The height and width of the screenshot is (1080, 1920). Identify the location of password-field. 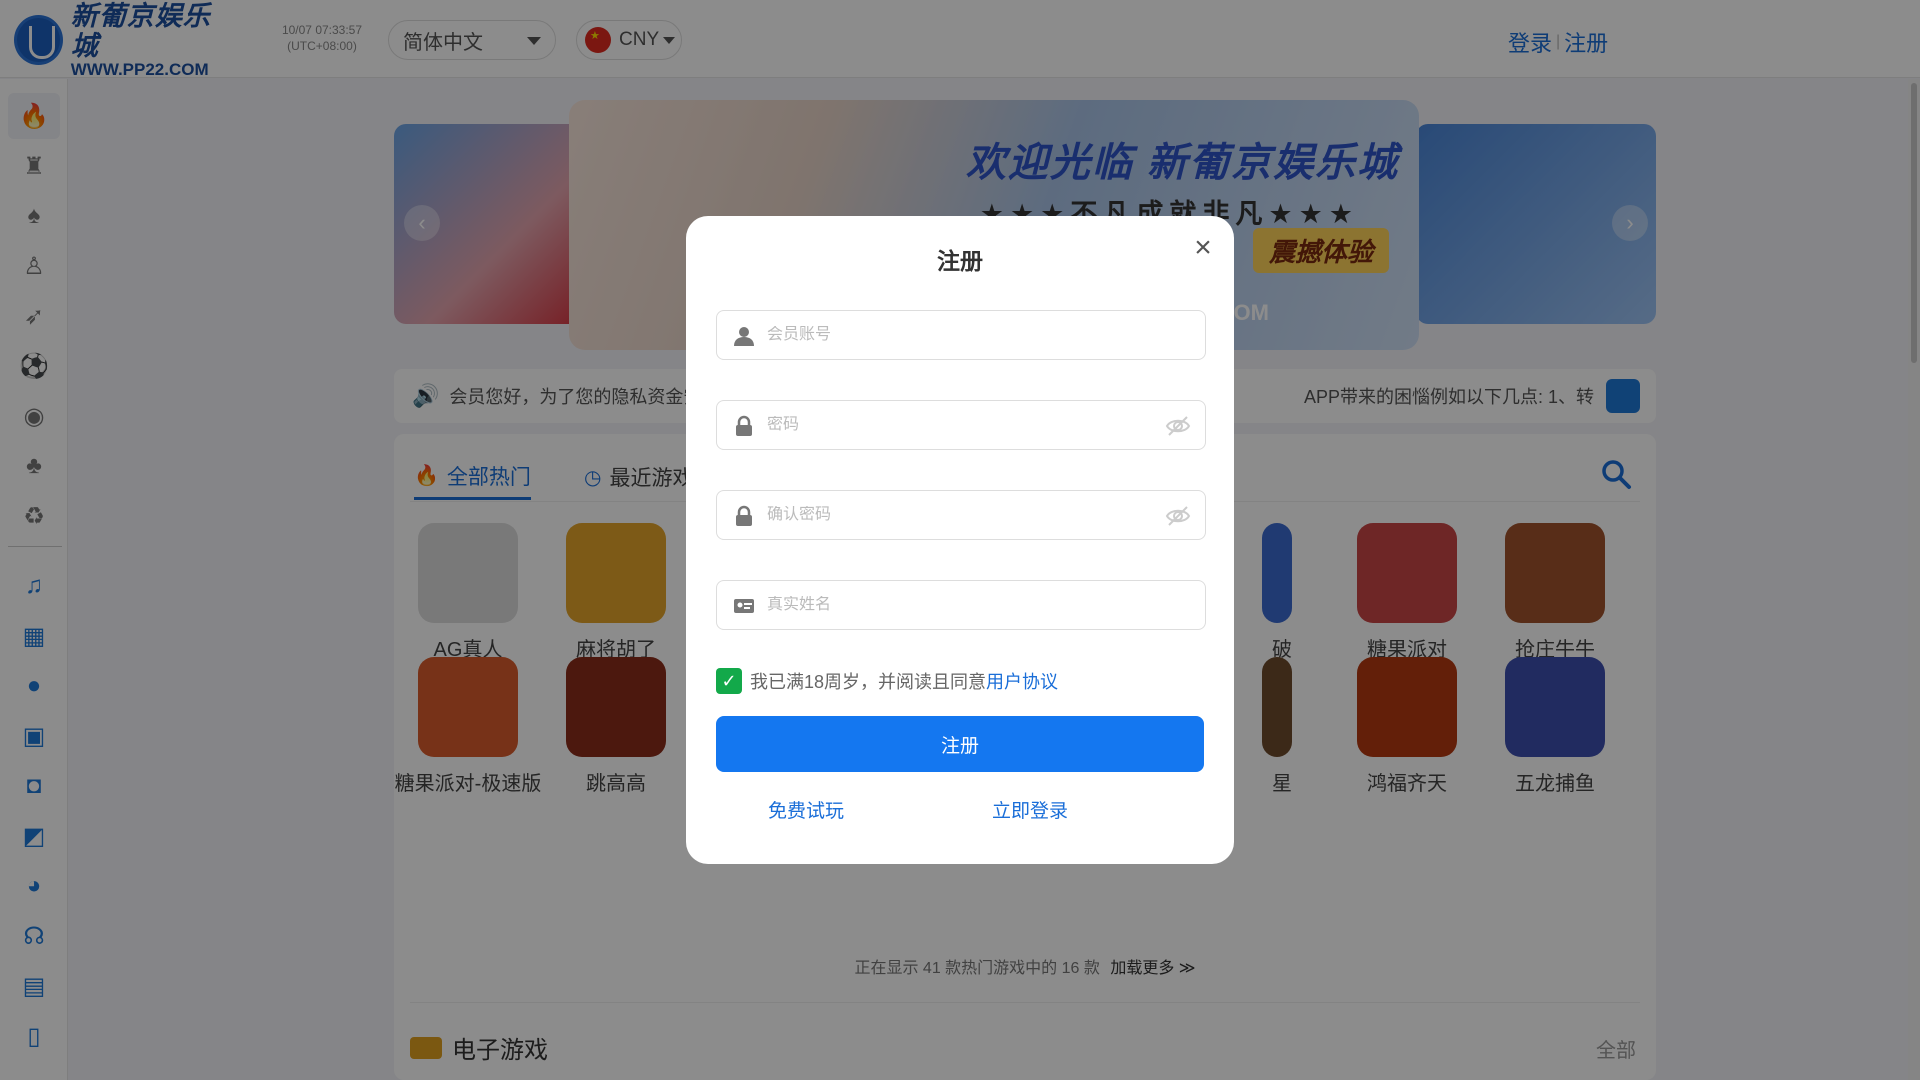
(961, 425).